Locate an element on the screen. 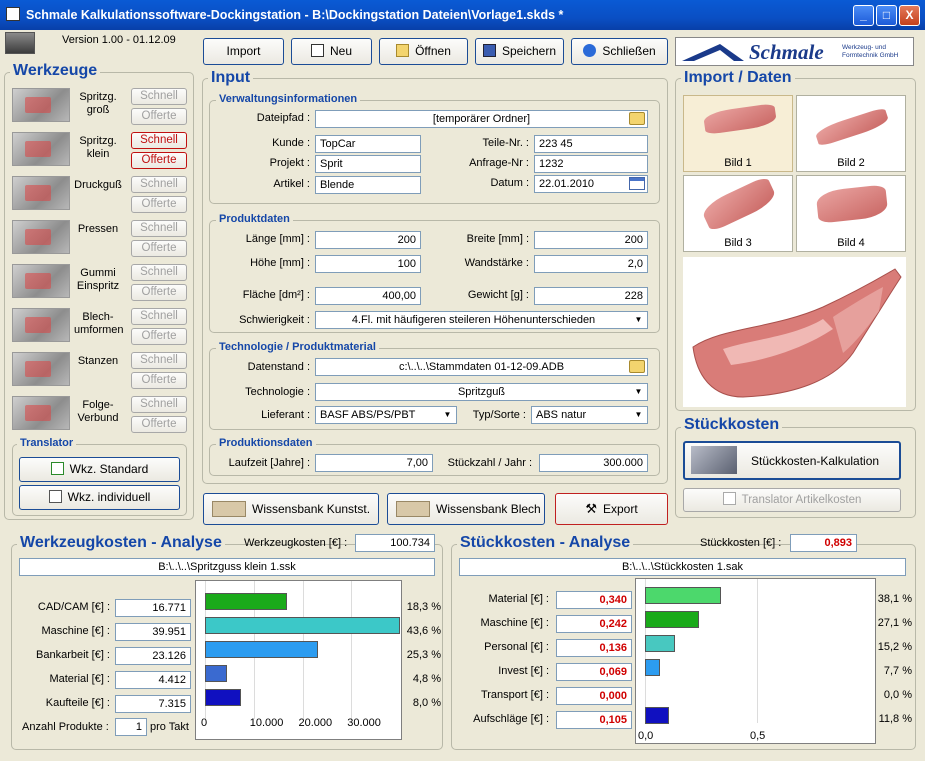 The height and width of the screenshot is (761, 925). datum-value: 22.01.2010 is located at coordinates (567, 184).